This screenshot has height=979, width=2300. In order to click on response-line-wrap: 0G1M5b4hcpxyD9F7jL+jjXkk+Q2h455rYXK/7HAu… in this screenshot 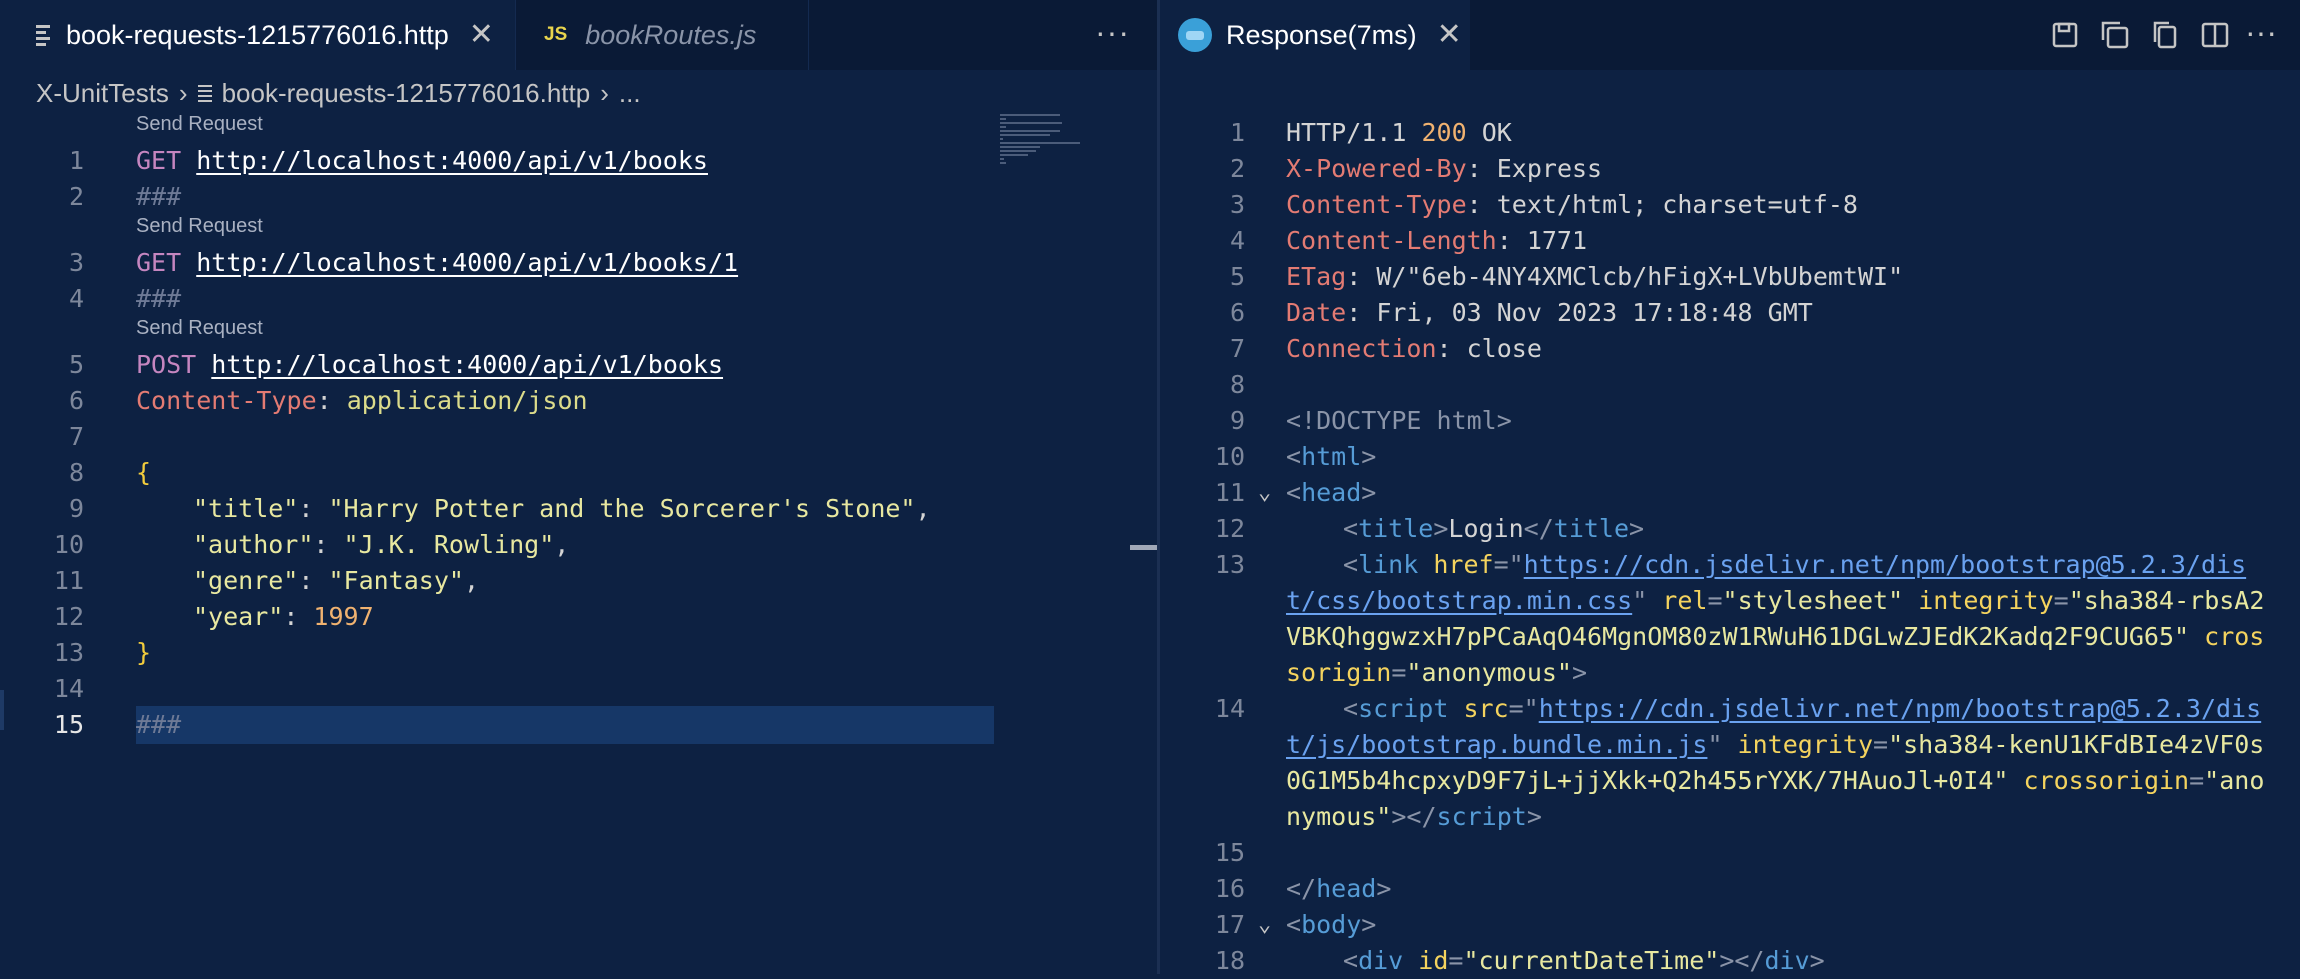, I will do `click(1730, 781)`.